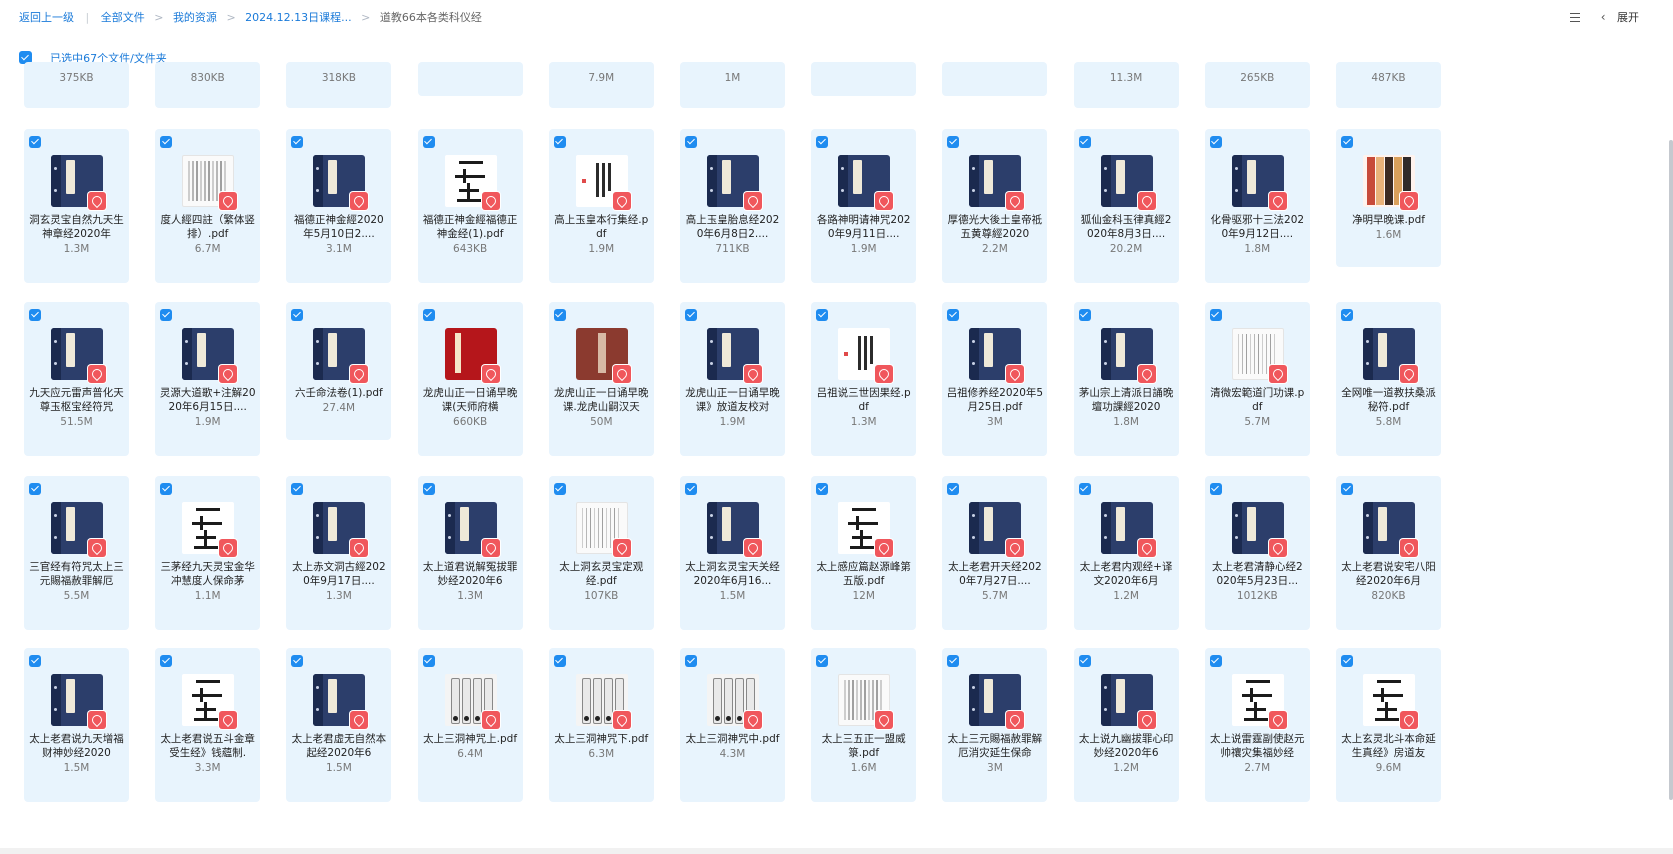 The width and height of the screenshot is (1673, 854). I want to click on file-card: 太上感应篇赵源峰第五版.pdf 12M, so click(864, 553).